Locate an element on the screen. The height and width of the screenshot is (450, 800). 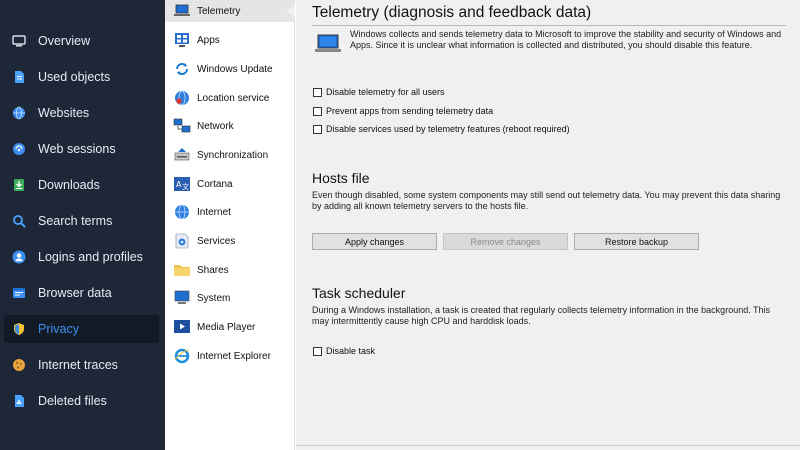
services-icon is located at coordinates (182, 241).